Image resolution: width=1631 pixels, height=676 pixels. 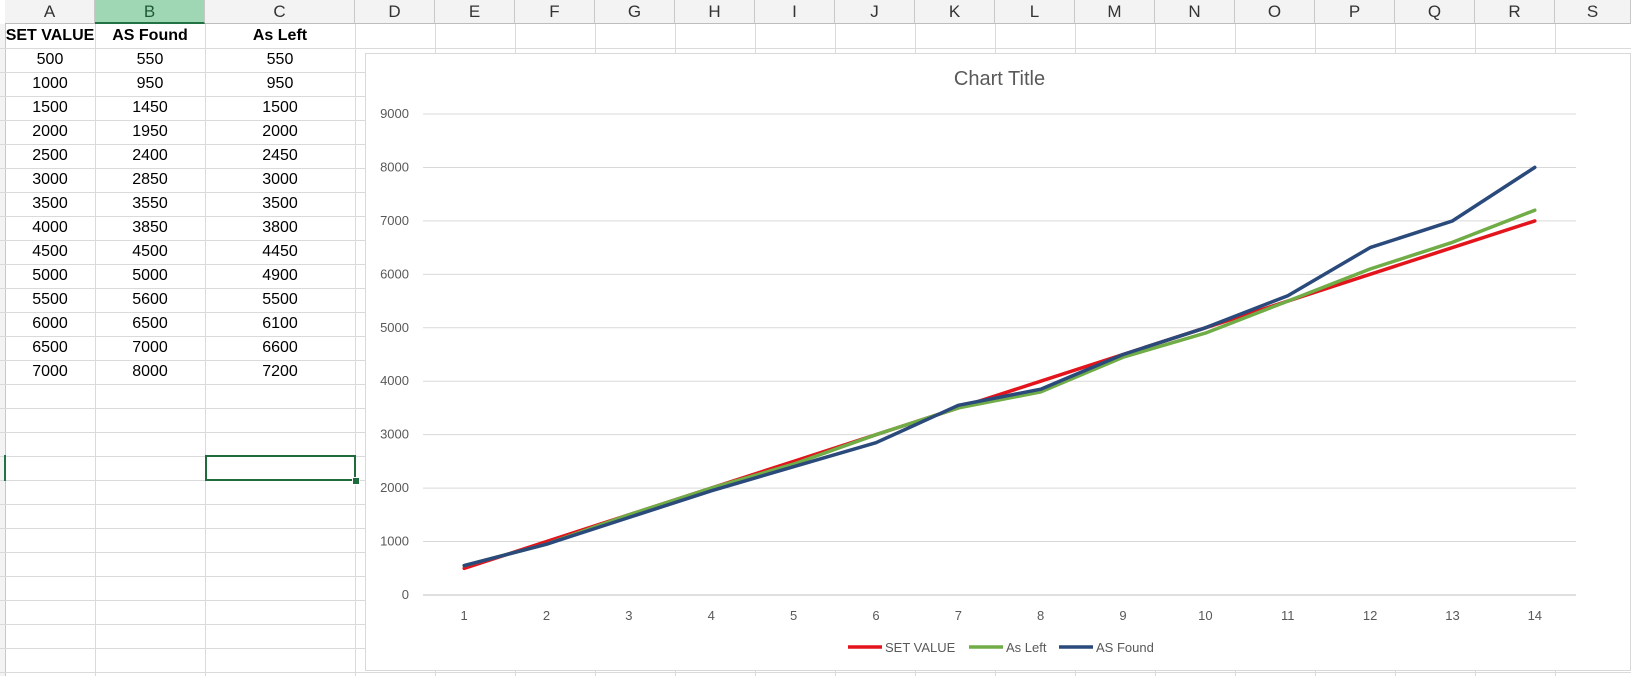 What do you see at coordinates (1355, 12) in the screenshot?
I see `column-header-p: P` at bounding box center [1355, 12].